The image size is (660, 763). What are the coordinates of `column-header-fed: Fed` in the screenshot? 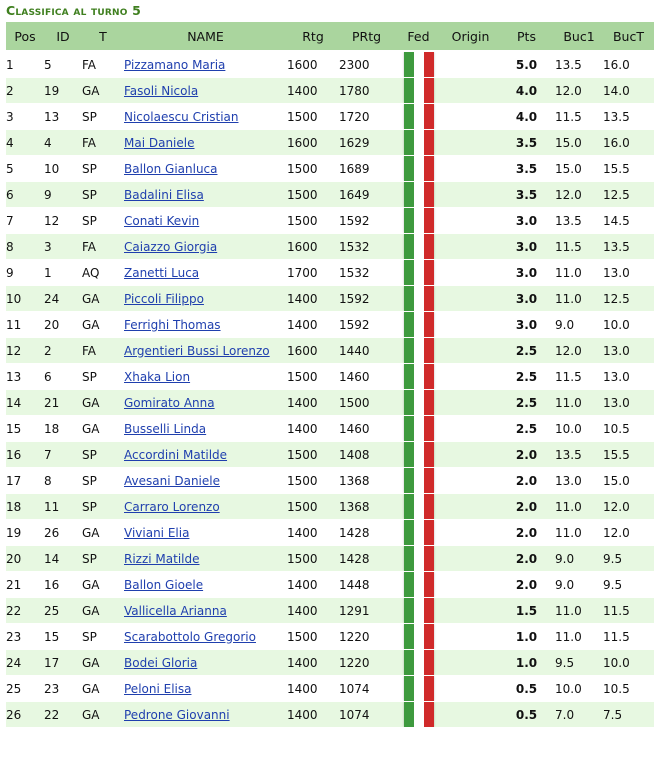 It's located at (418, 37).